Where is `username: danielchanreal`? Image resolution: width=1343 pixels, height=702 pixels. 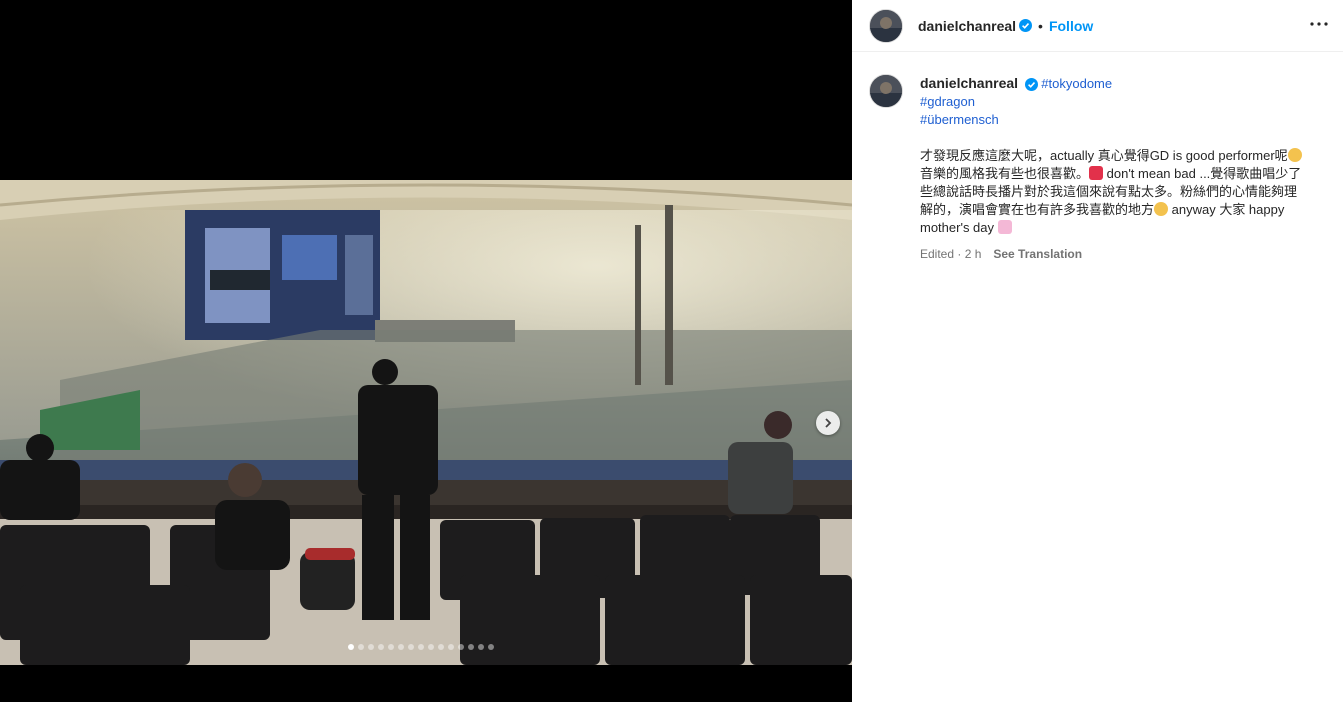 username: danielchanreal is located at coordinates (967, 26).